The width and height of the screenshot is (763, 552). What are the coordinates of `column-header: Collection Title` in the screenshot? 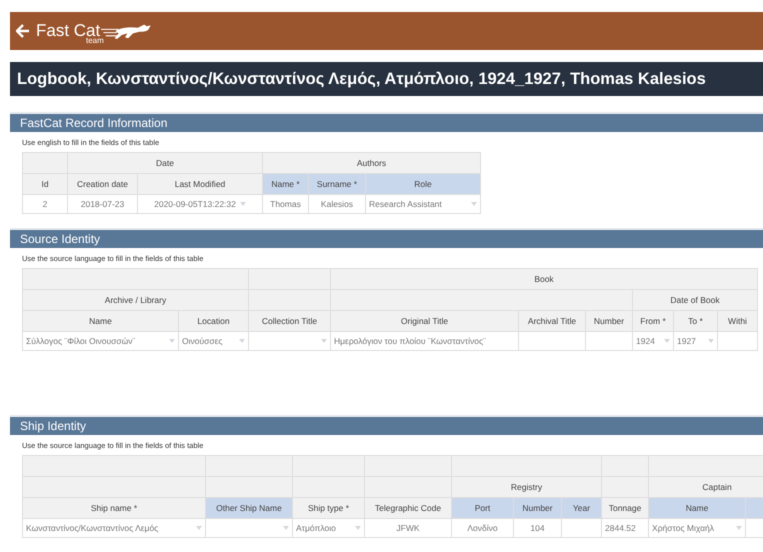 It's located at (289, 321).